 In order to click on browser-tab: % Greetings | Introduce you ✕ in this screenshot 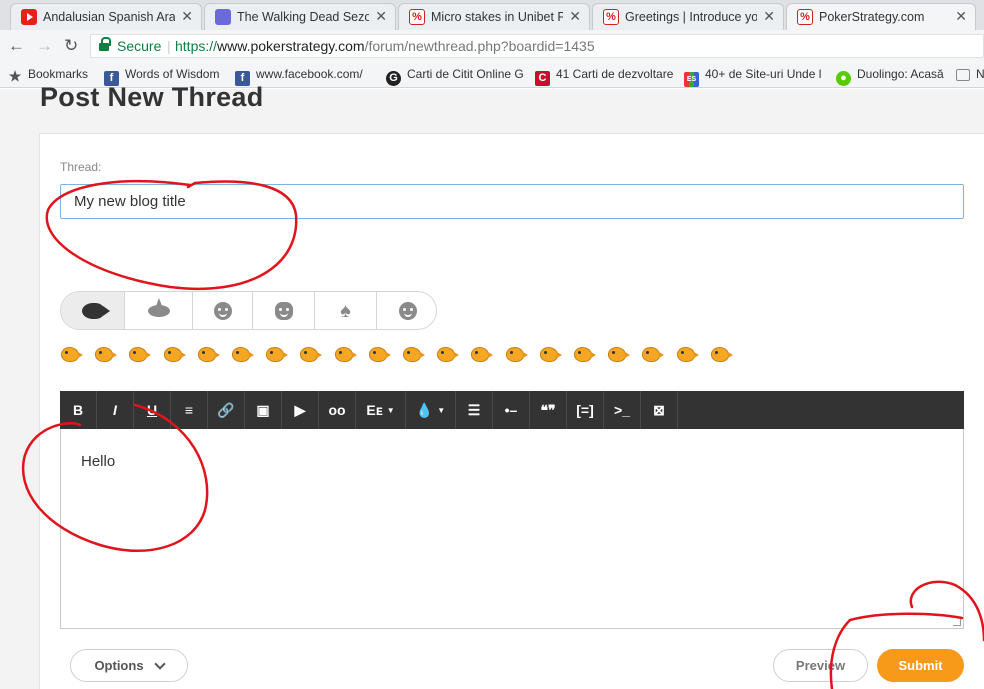, I will do `click(688, 16)`.